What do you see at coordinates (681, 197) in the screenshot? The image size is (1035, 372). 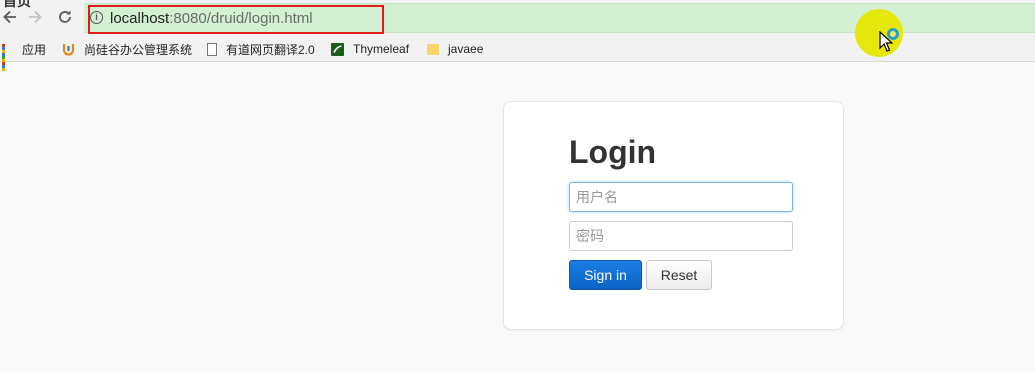 I see `username-input` at bounding box center [681, 197].